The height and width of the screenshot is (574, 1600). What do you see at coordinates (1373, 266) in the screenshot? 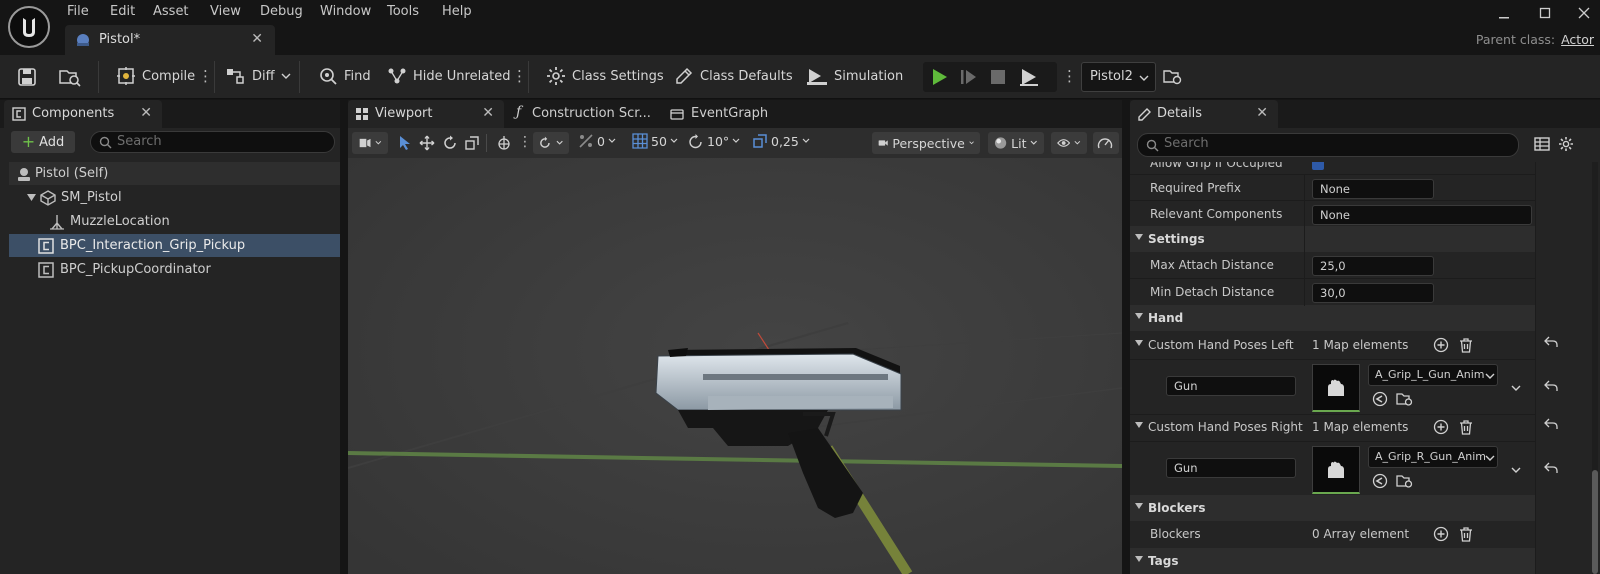
I see `max-attach-distance-field: 25,0` at bounding box center [1373, 266].